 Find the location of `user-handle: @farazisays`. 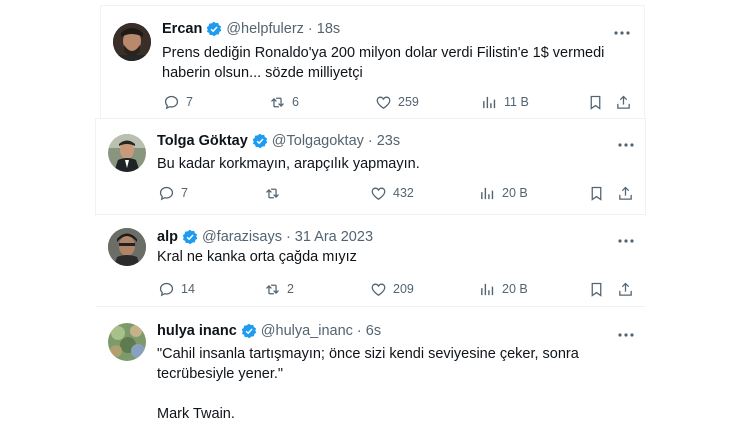

user-handle: @farazisays is located at coordinates (242, 237).